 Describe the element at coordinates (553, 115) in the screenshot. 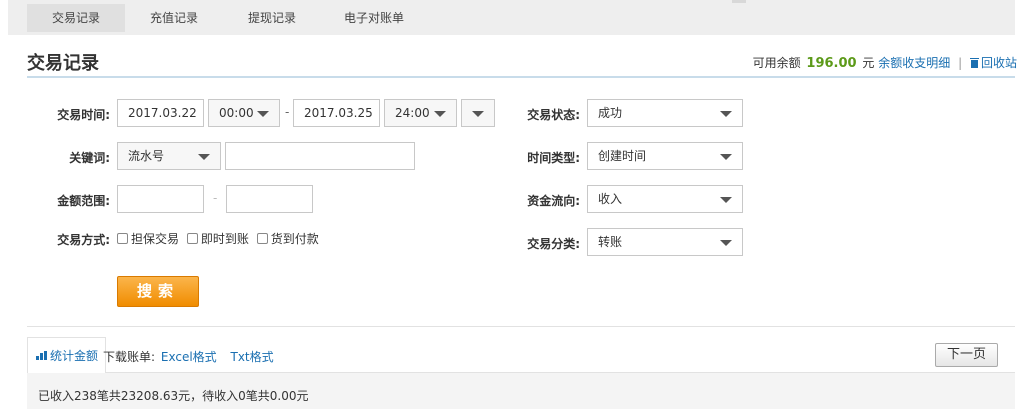

I see `status-label: 交易状态:` at that location.